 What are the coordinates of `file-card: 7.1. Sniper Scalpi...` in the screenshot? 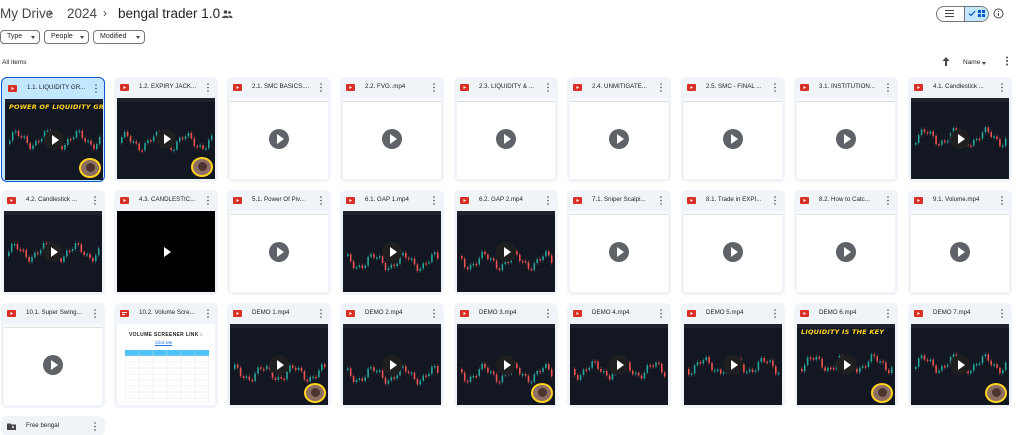 It's located at (619, 242).